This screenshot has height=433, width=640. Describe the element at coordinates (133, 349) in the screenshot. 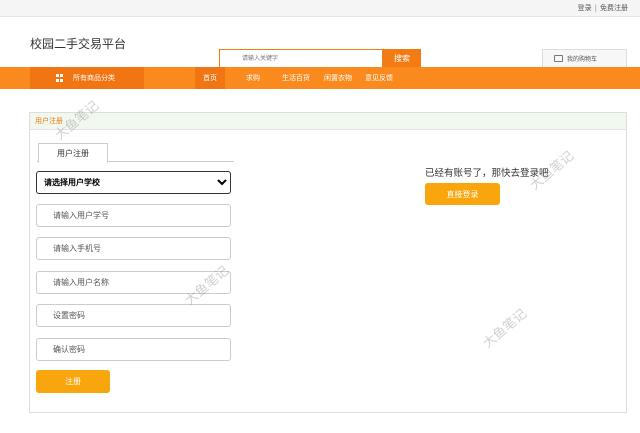

I see `confirm-password-field` at that location.